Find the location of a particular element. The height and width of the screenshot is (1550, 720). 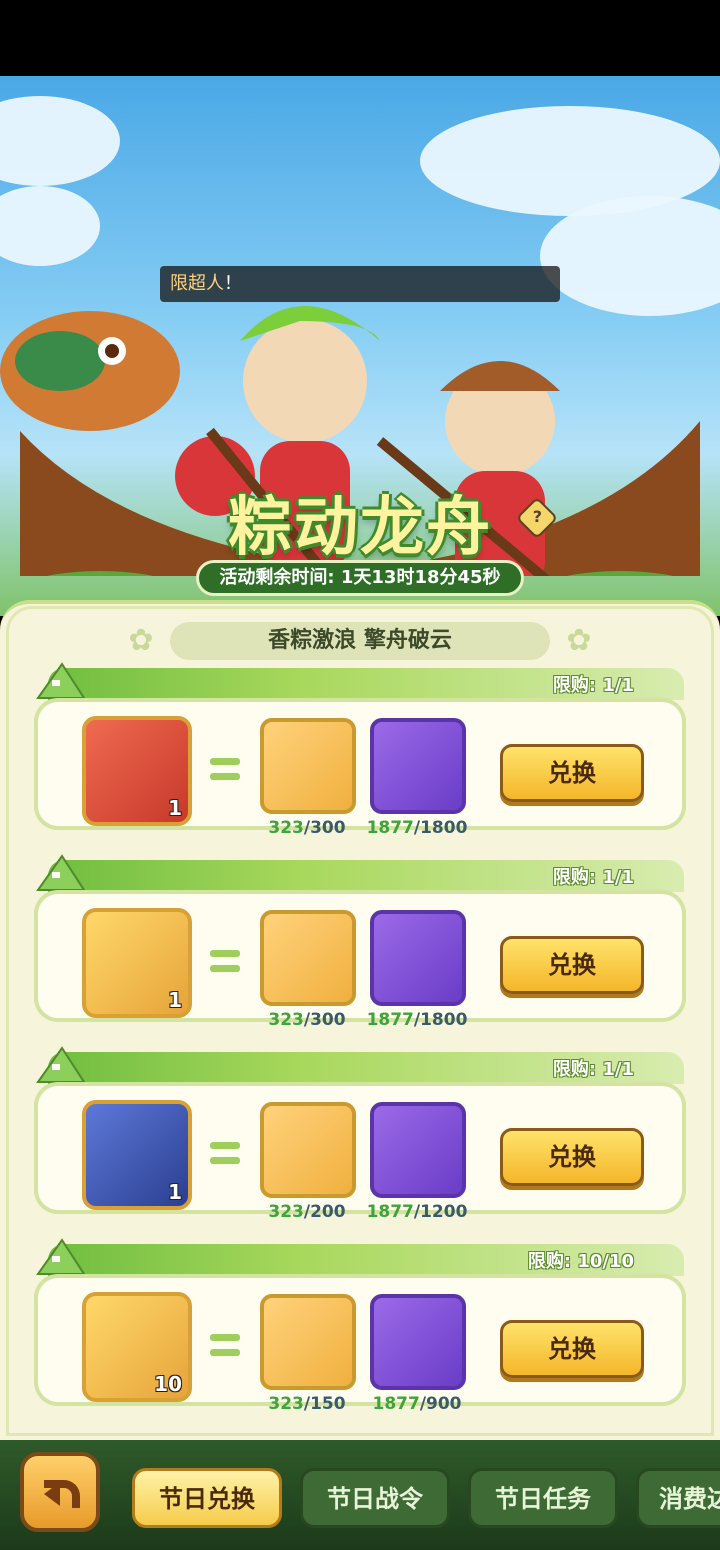

purchase-limit: 限购: 10/10 is located at coordinates (580, 1261).